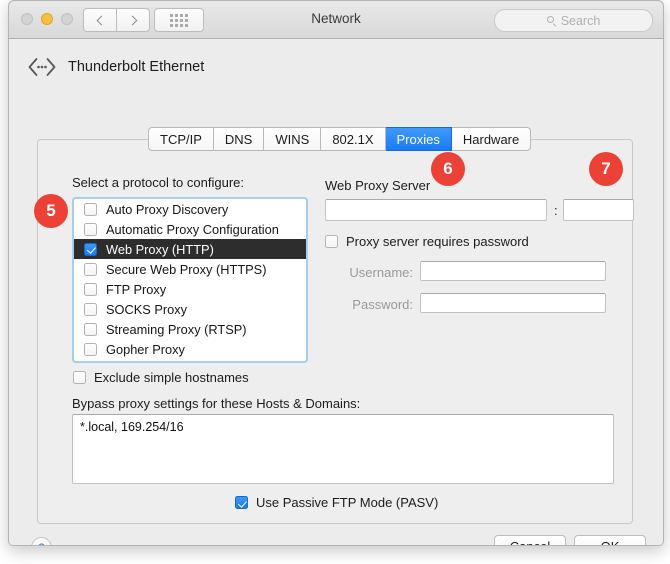 The height and width of the screenshot is (564, 670). What do you see at coordinates (353, 139) in the screenshot?
I see `tab-8021x: 802.1X` at bounding box center [353, 139].